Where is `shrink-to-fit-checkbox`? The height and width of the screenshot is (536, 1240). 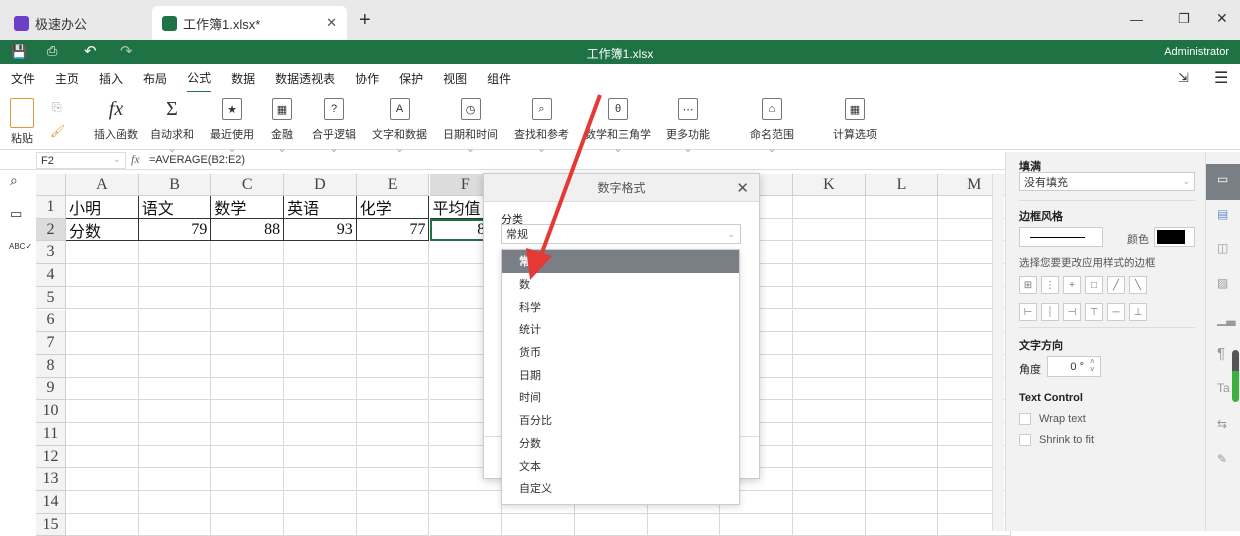 shrink-to-fit-checkbox is located at coordinates (1025, 440).